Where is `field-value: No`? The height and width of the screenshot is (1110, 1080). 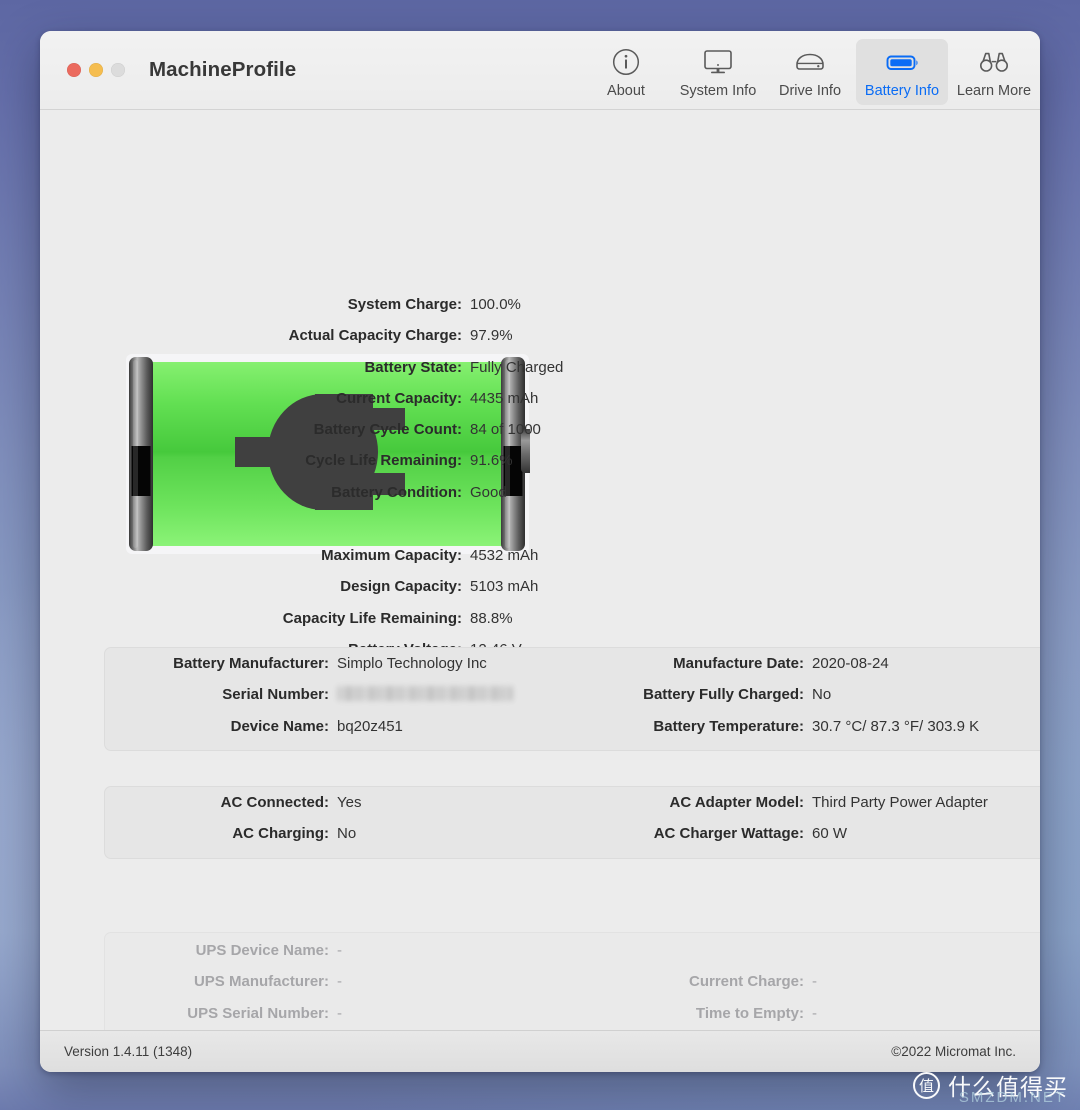 field-value: No is located at coordinates (347, 834).